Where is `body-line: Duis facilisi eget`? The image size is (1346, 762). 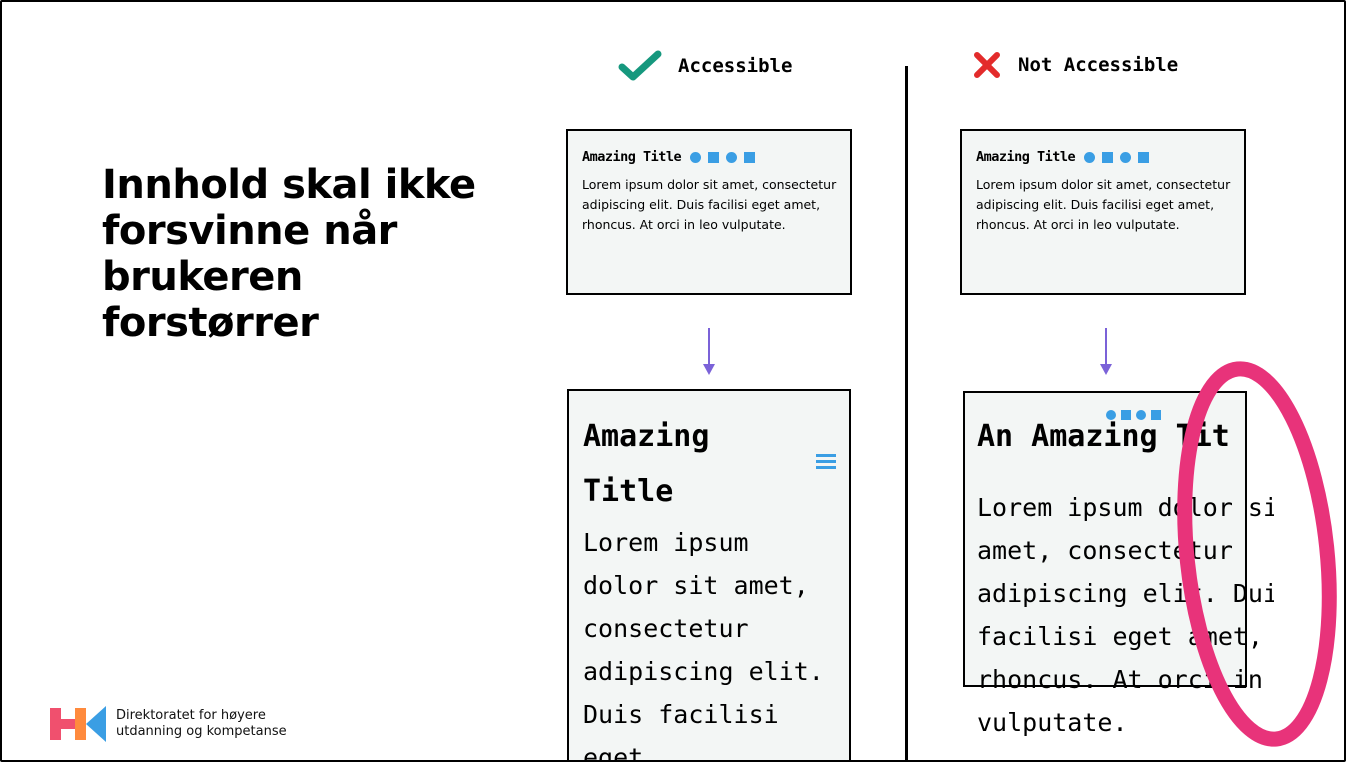 body-line: Duis facilisi eget is located at coordinates (681, 731).